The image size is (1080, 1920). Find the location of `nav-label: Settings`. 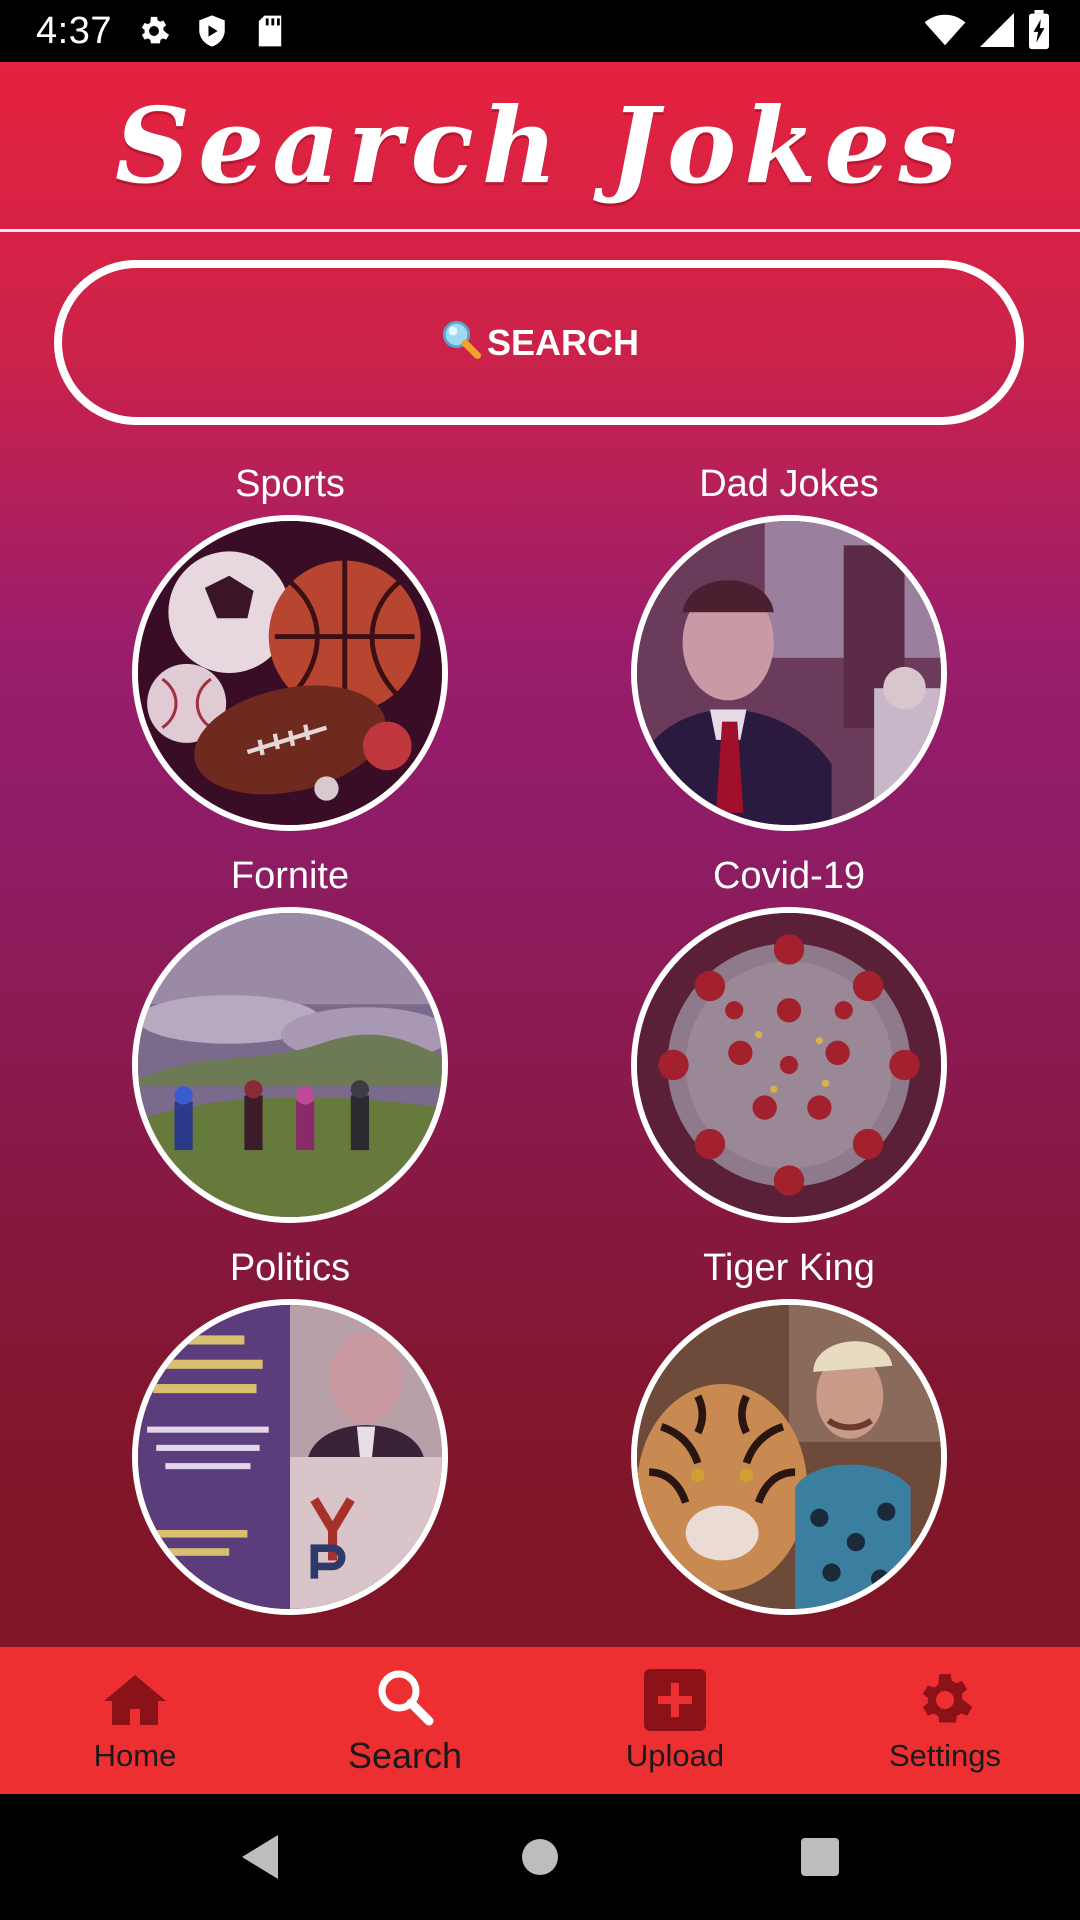

nav-label: Settings is located at coordinates (944, 1755).